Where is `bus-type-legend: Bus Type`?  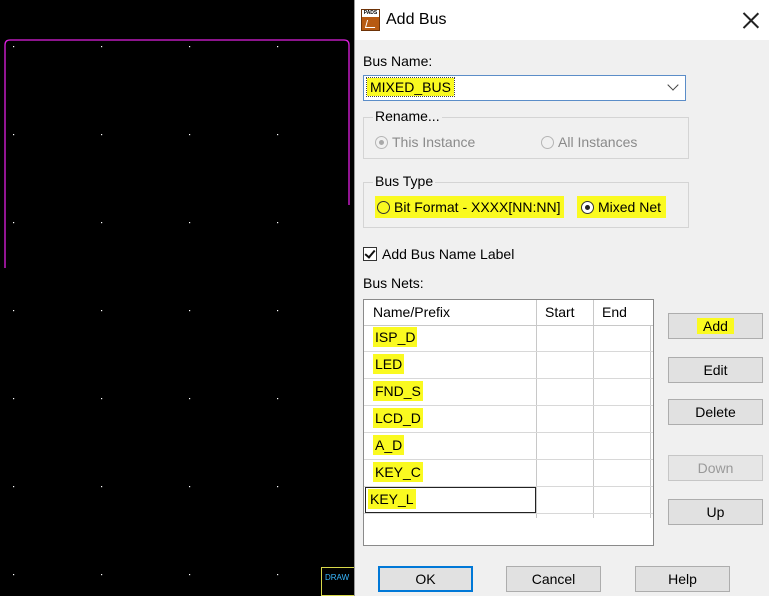
bus-type-legend: Bus Type is located at coordinates (404, 181).